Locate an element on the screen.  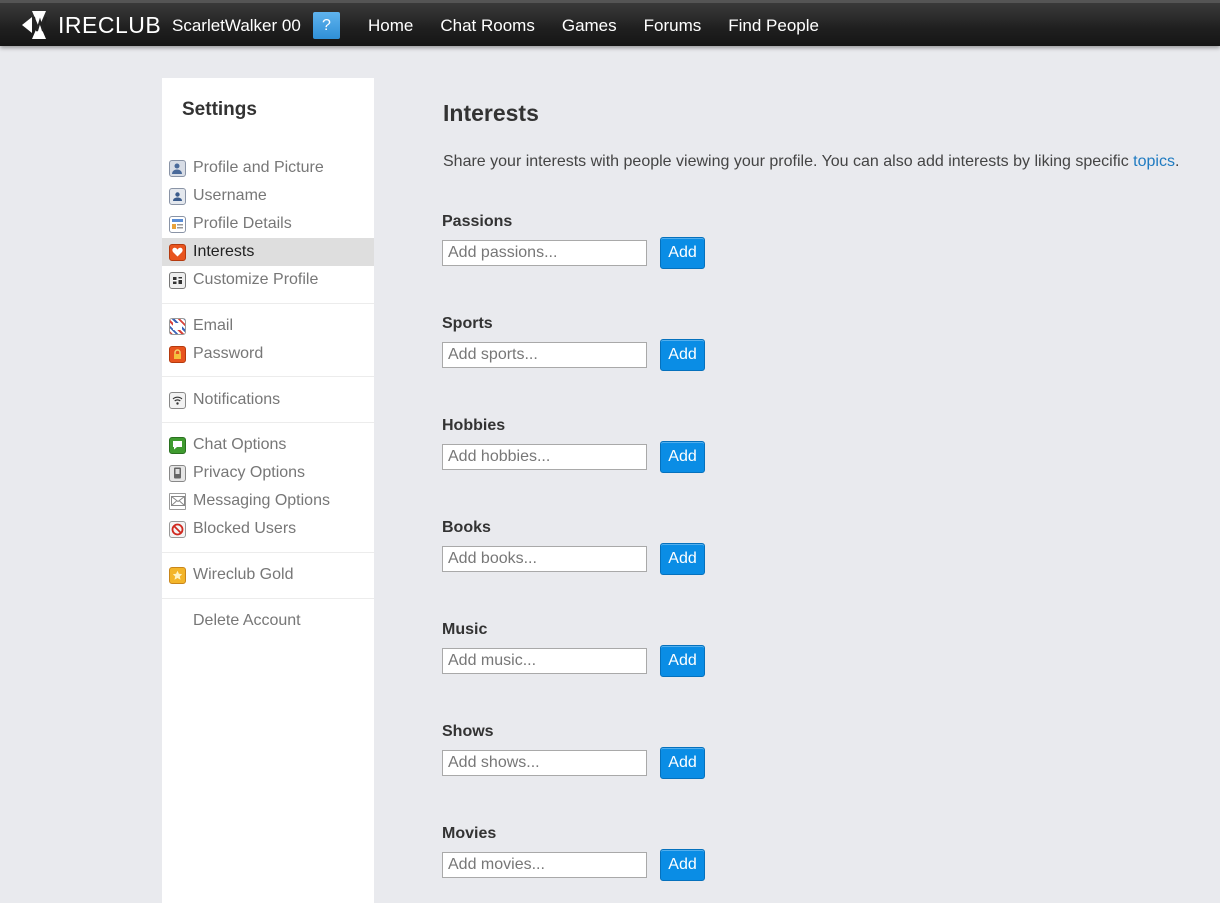
sidebar-item-privacy-options: Privacy Options is located at coordinates (268, 473).